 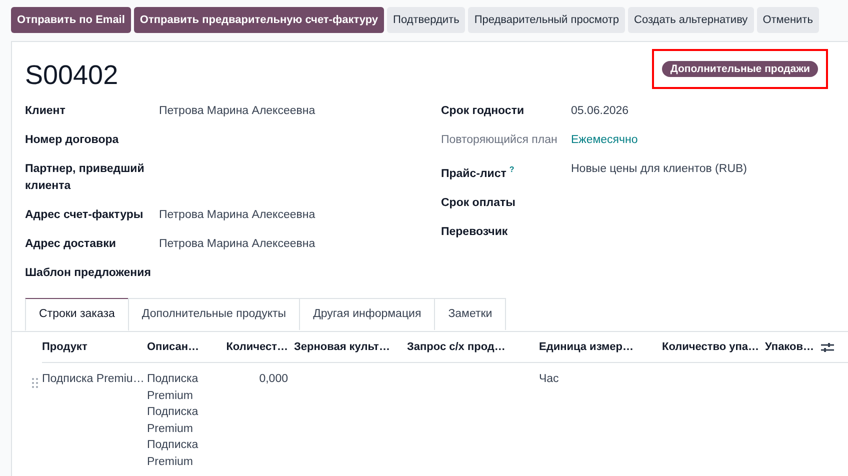 What do you see at coordinates (84, 215) in the screenshot?
I see `field-label: Адрес счет-фактуры` at bounding box center [84, 215].